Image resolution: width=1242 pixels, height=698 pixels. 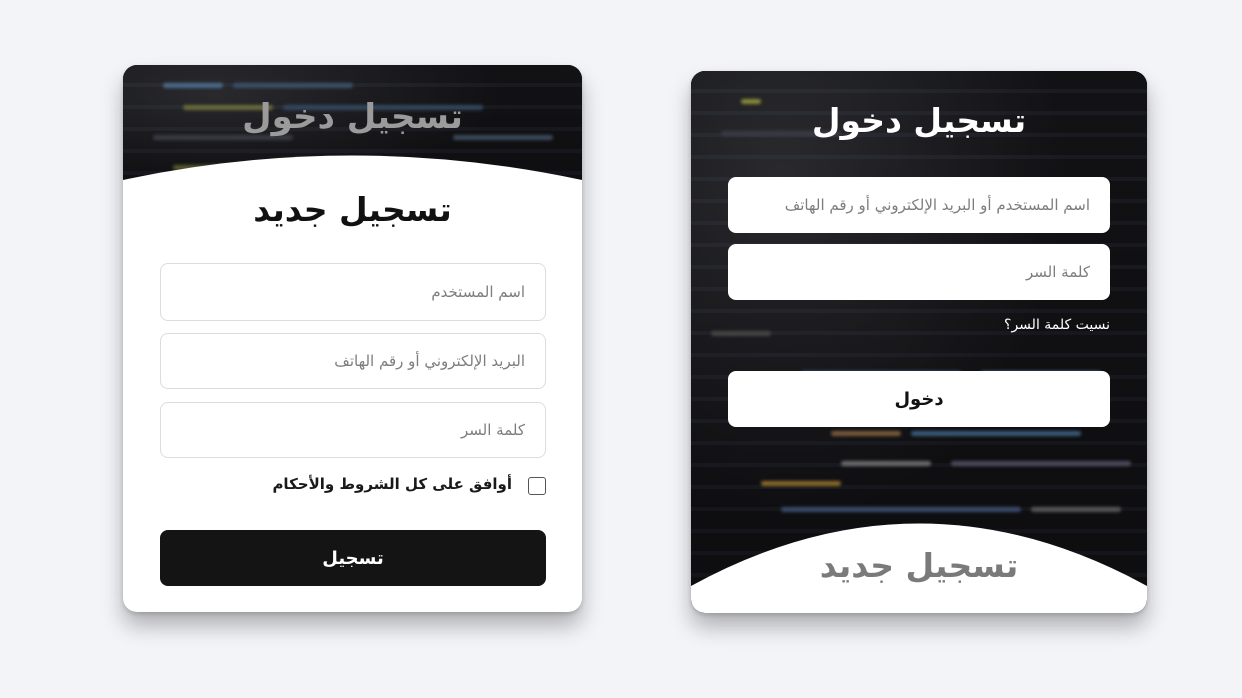 I want to click on register-title: تسجيل جديد, so click(x=352, y=209).